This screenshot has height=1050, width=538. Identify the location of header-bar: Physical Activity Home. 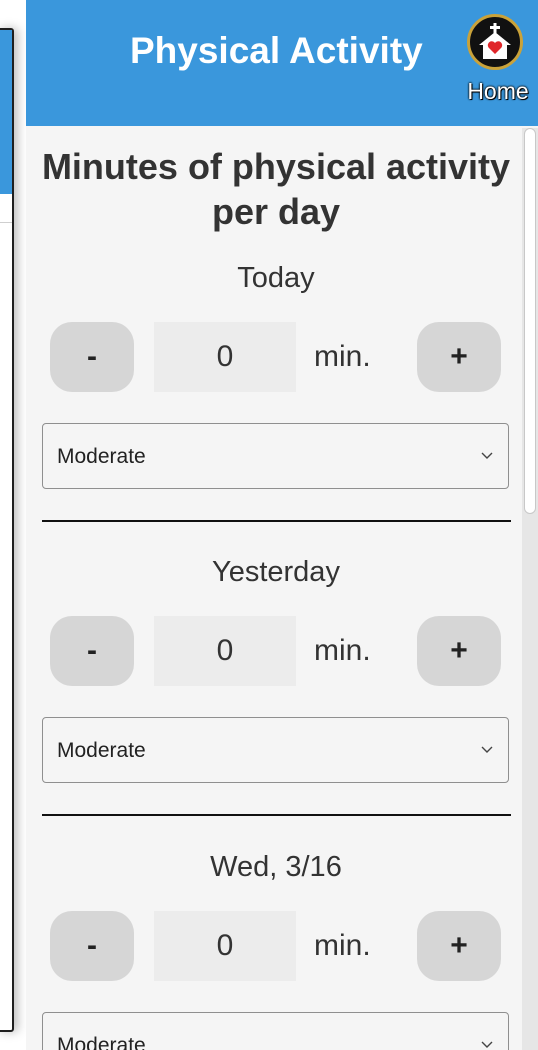
(282, 63).